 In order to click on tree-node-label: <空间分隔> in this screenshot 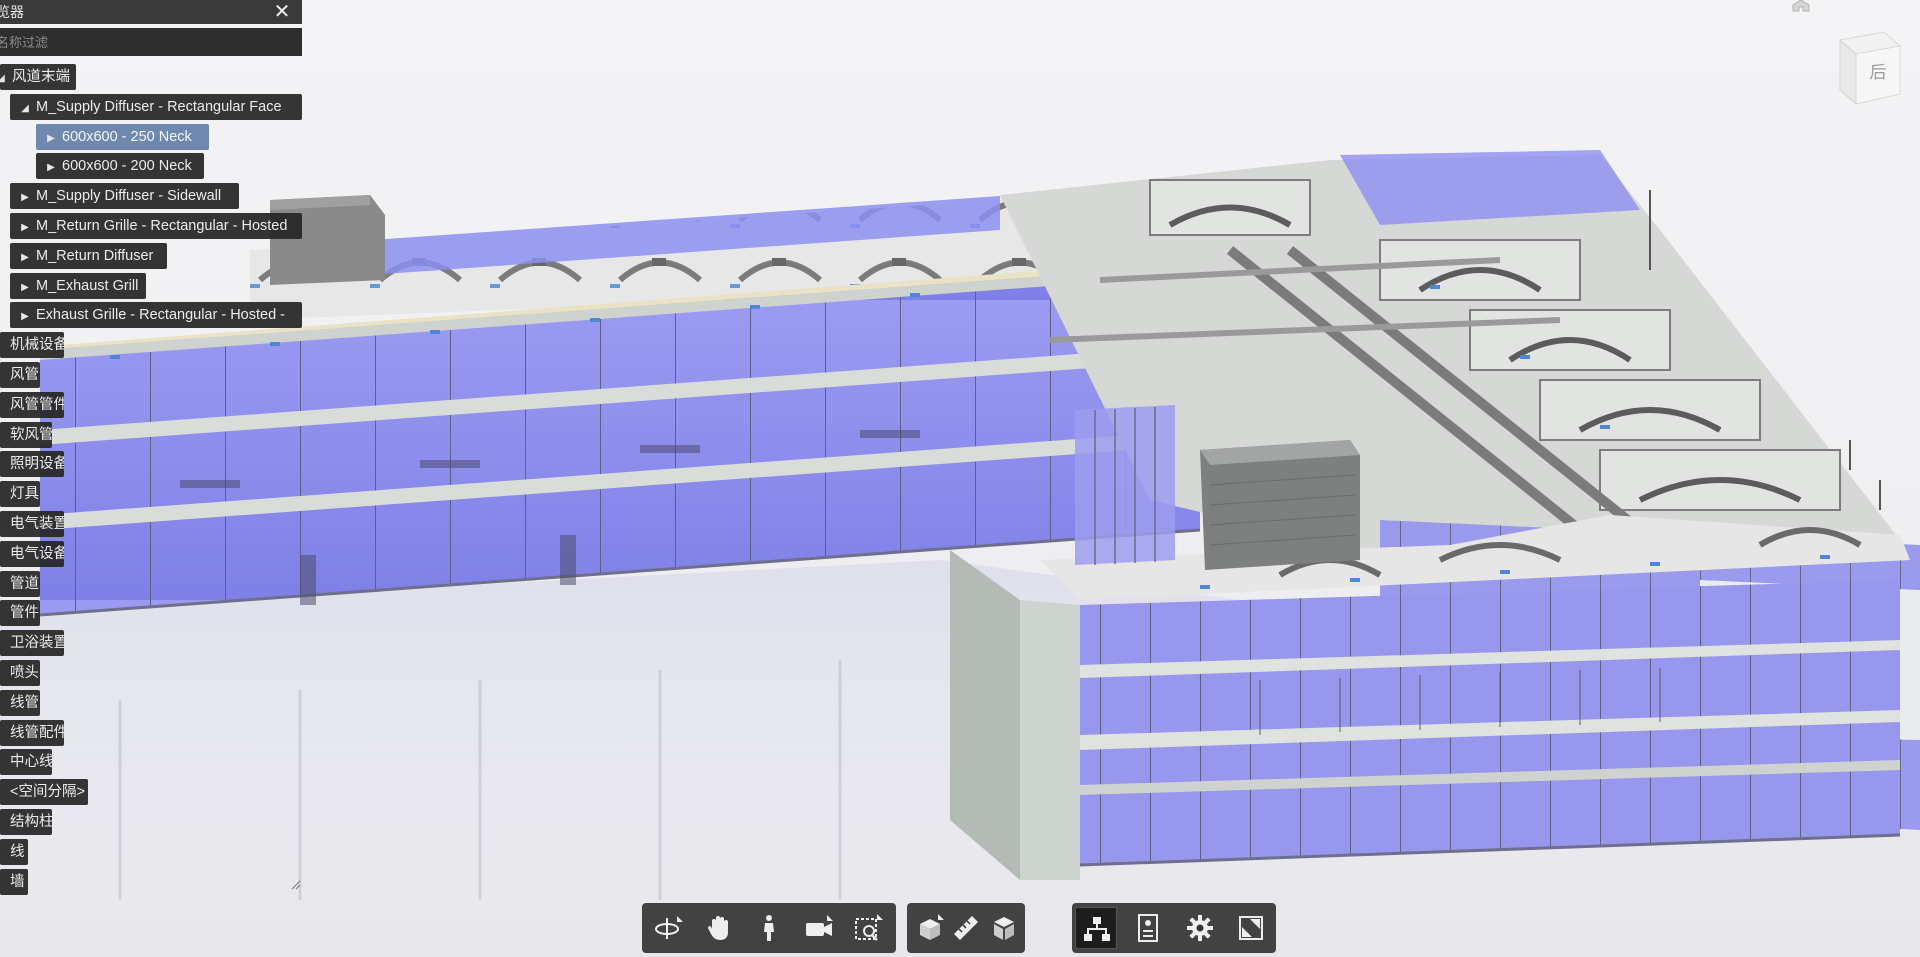, I will do `click(47, 792)`.